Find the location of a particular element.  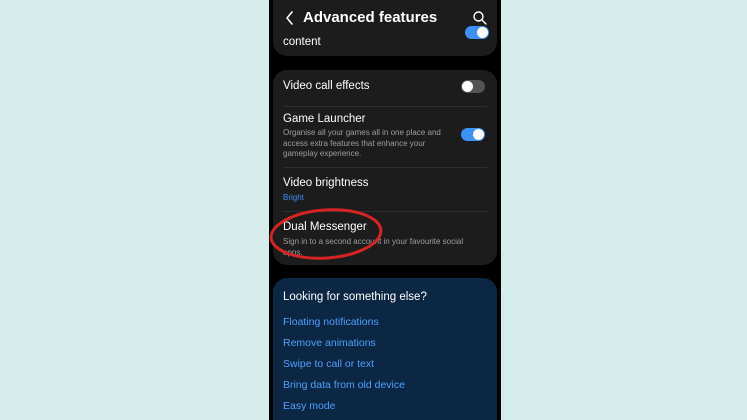

video-call-effects-toggle is located at coordinates (473, 86).